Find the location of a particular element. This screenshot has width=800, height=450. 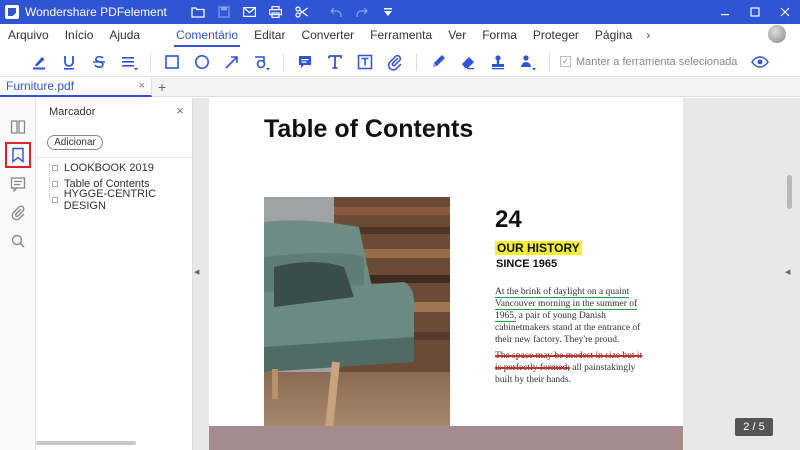

open-folder-icon is located at coordinates (198, 12).